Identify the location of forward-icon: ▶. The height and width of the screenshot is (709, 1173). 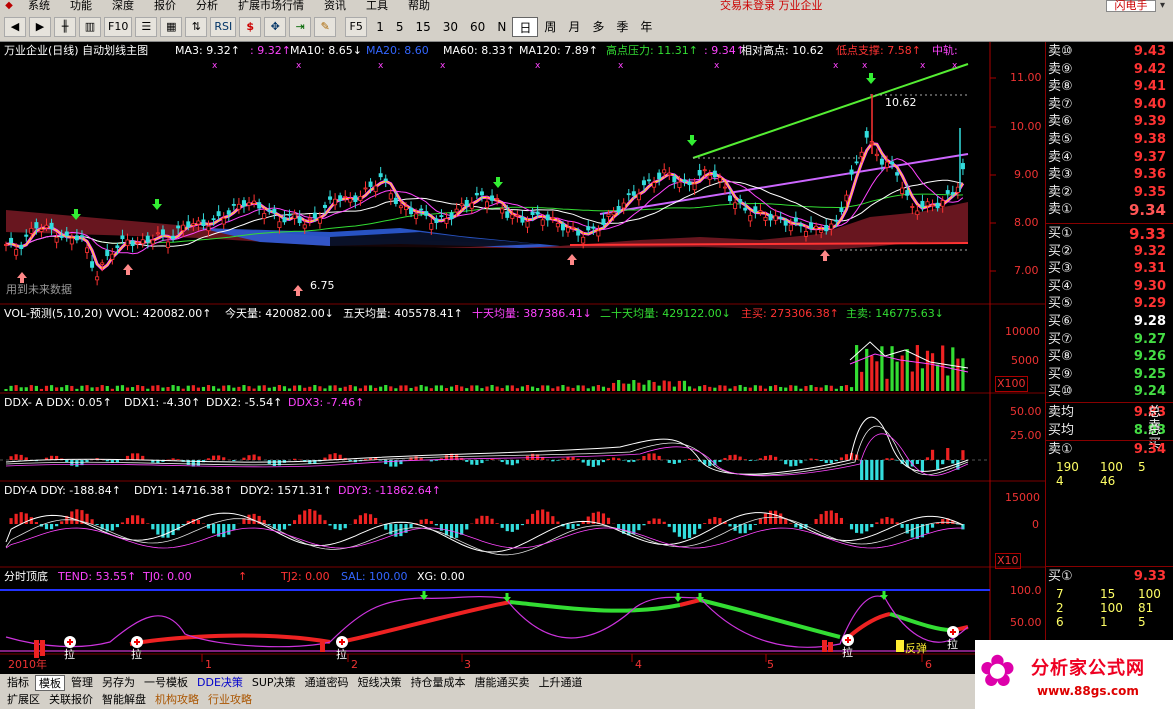
(40, 26).